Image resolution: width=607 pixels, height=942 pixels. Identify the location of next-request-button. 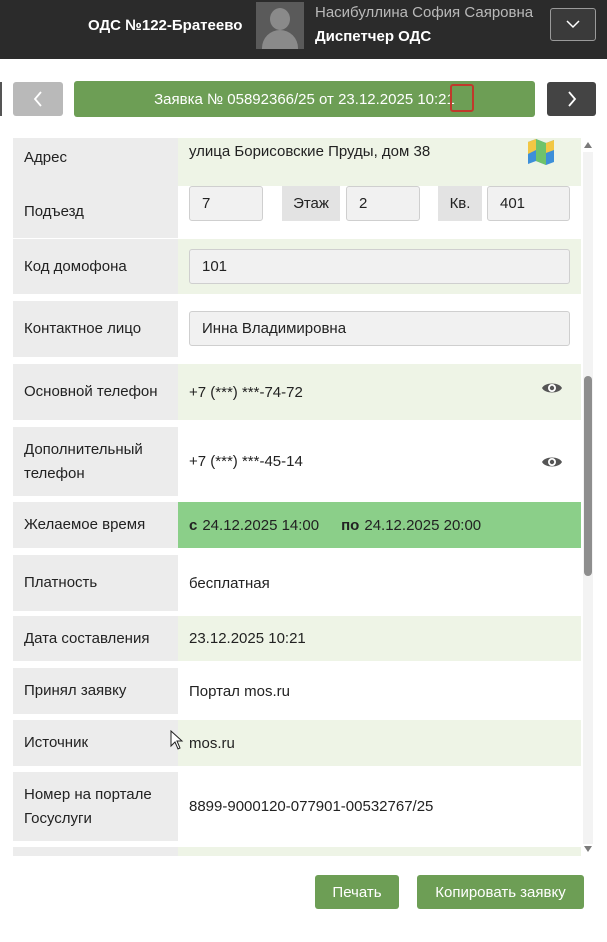
(571, 99).